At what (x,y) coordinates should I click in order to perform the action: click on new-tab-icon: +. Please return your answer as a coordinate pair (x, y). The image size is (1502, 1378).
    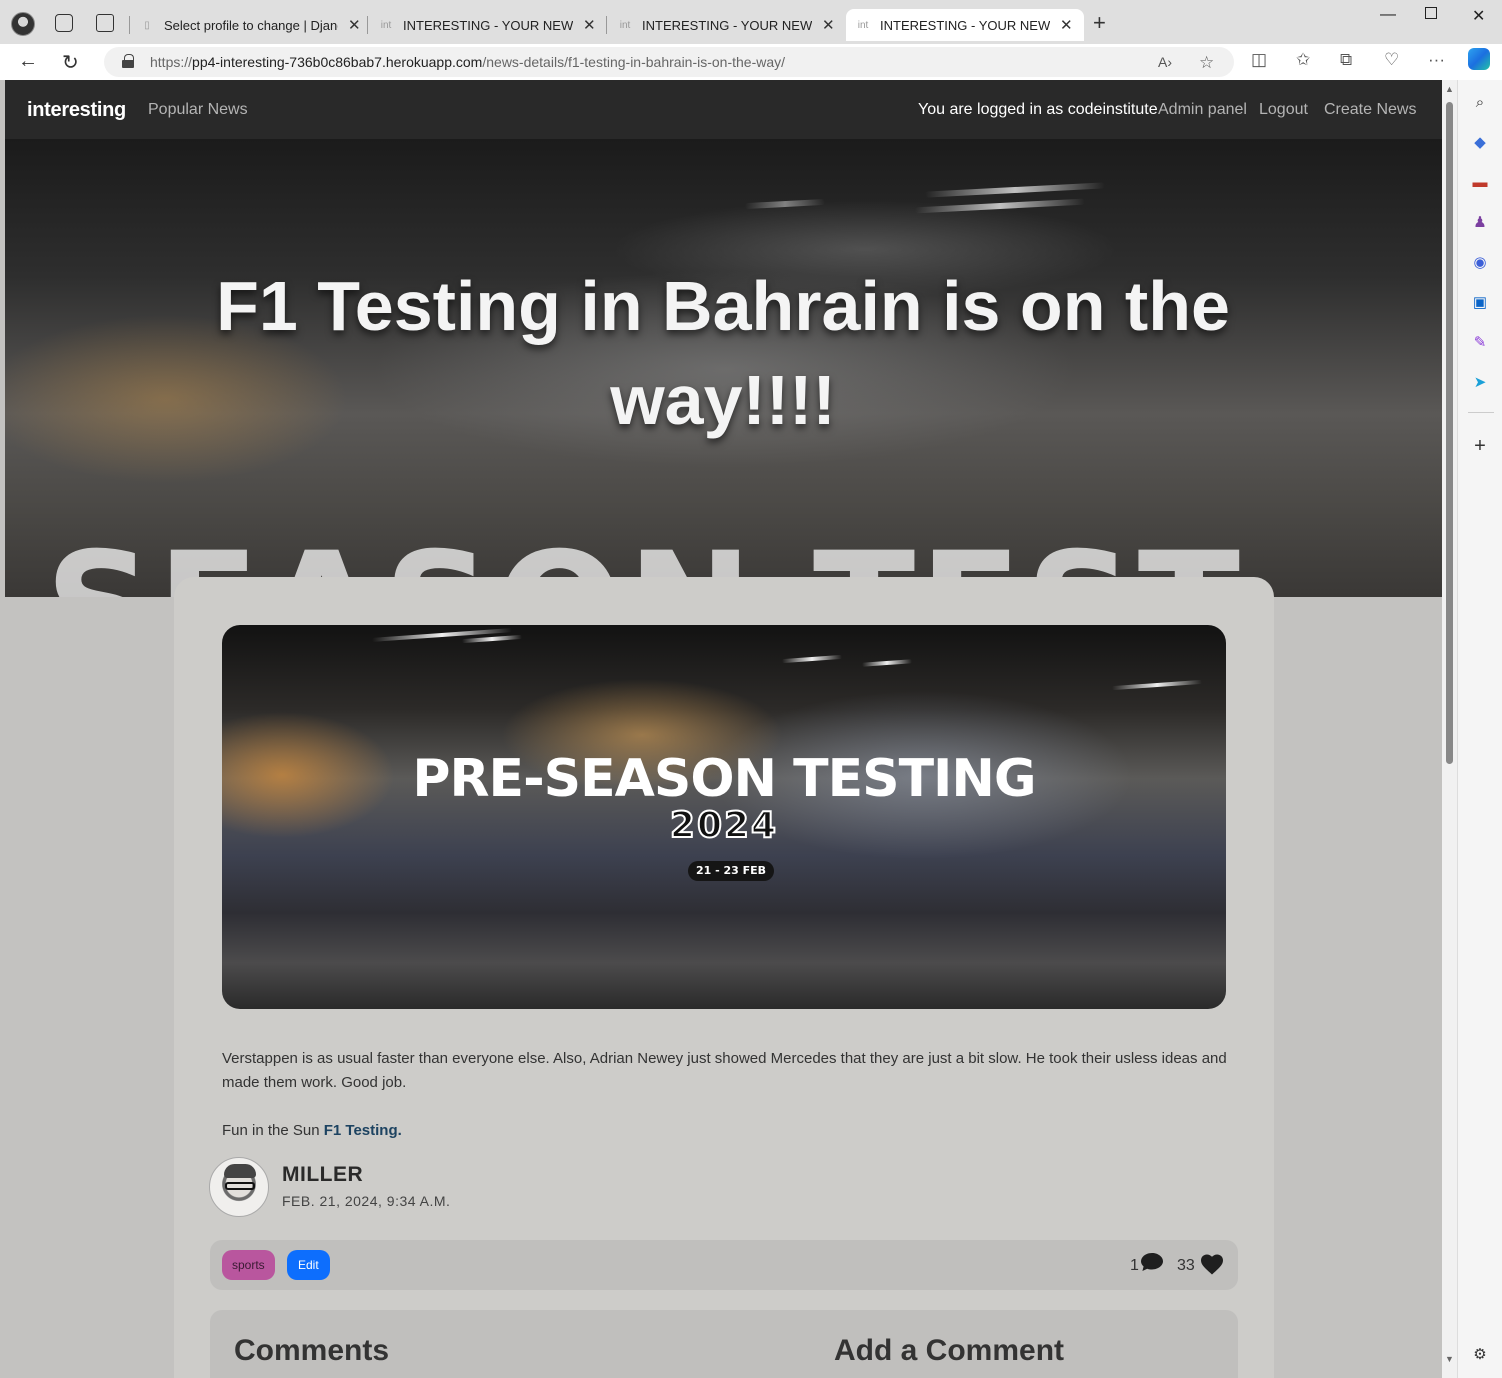
    Looking at the image, I should click on (1099, 23).